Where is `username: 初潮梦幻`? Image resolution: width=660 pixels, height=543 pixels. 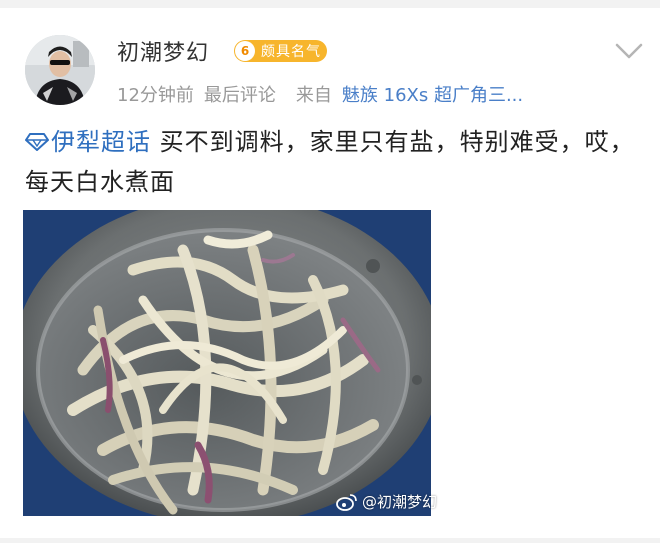 username: 初潮梦幻 is located at coordinates (163, 51).